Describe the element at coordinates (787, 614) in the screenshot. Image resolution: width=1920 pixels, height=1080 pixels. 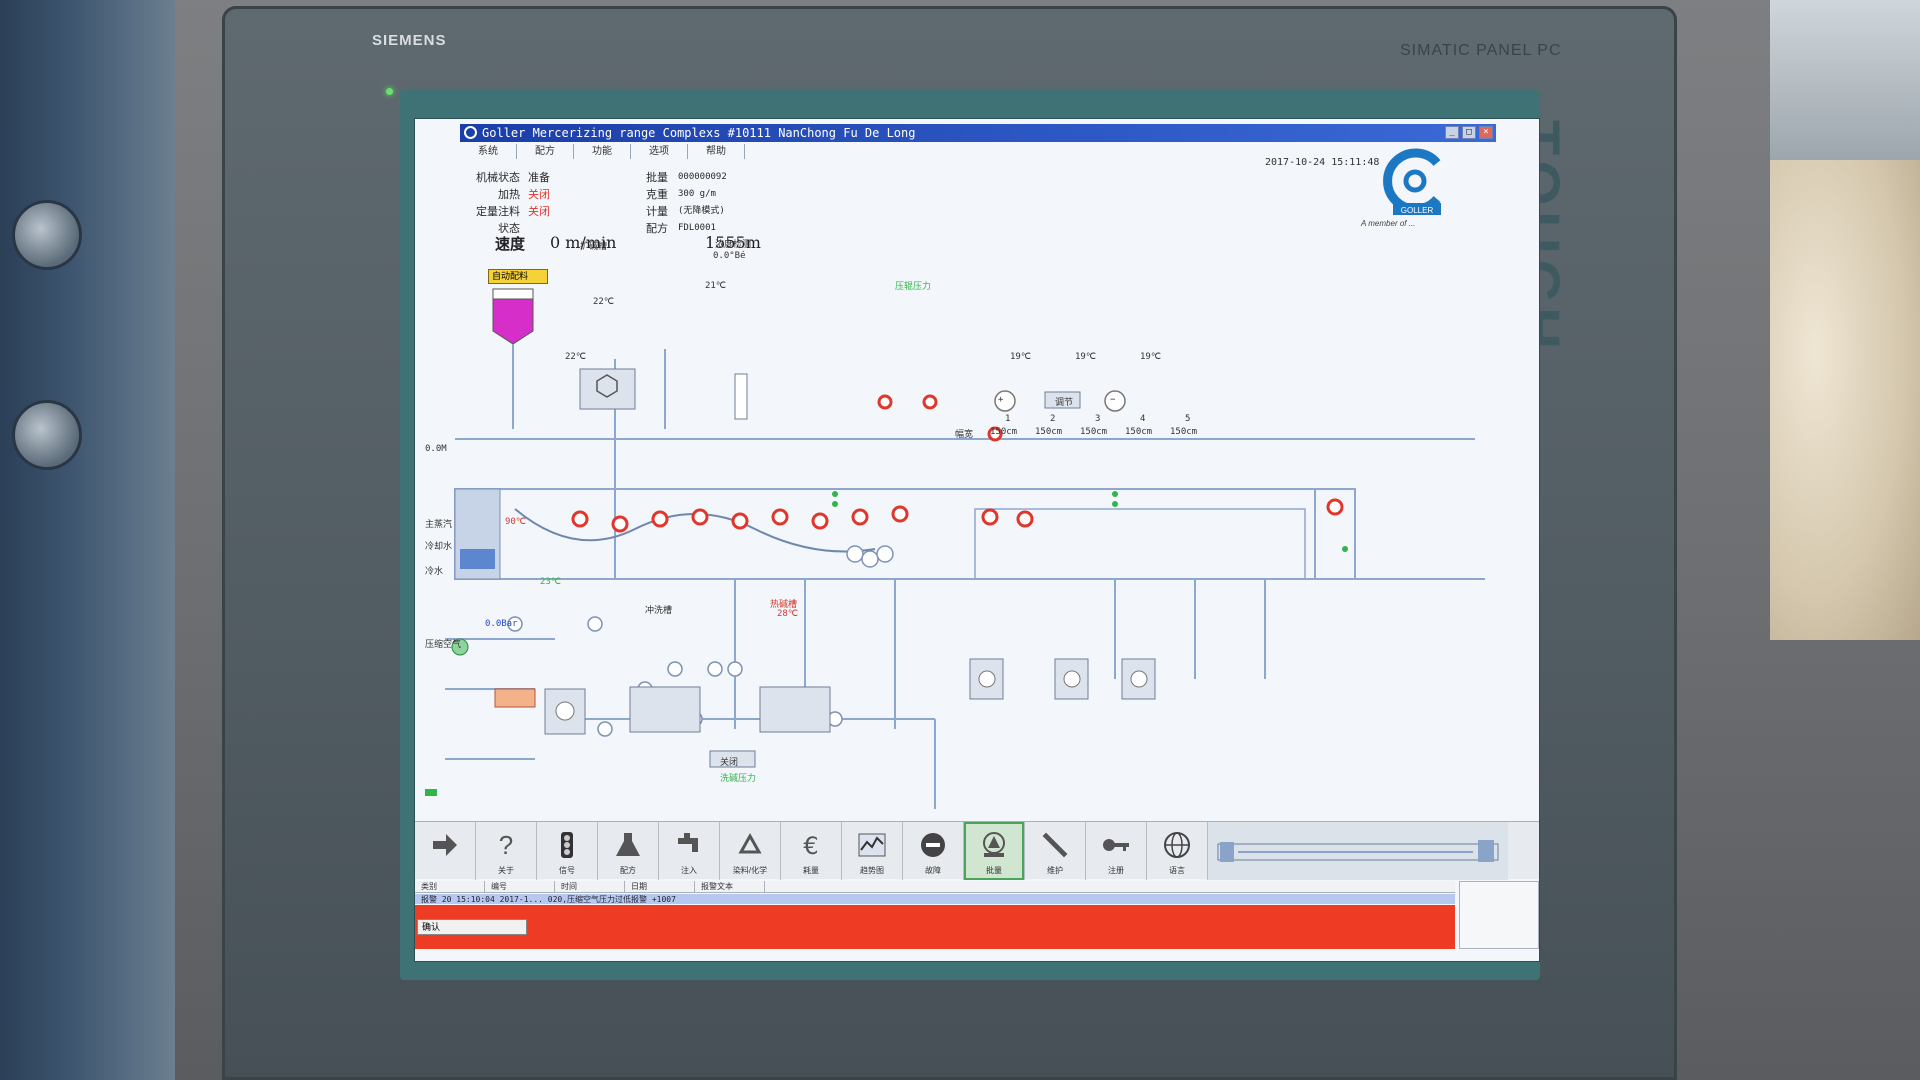
I see `hot-tank-temp: 28℃` at that location.